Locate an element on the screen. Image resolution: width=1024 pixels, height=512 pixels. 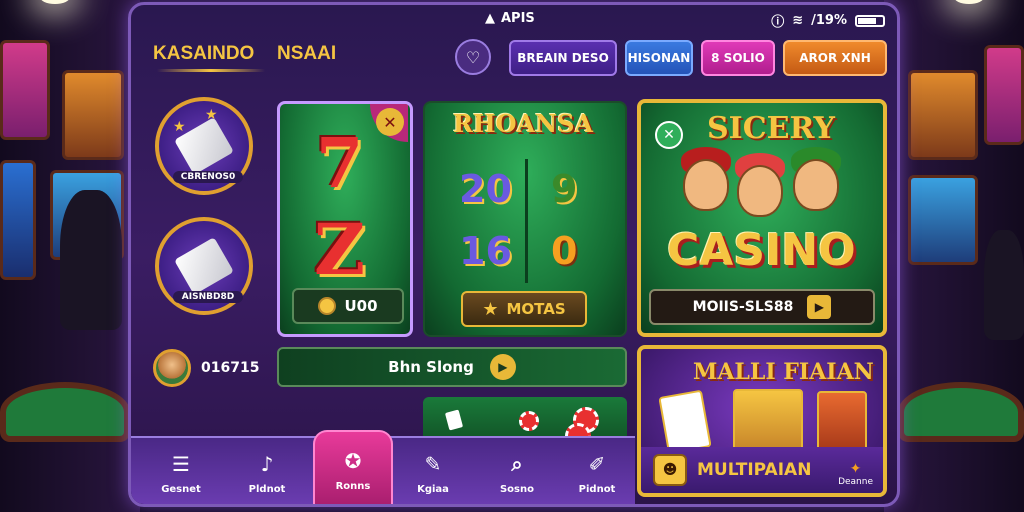
header-button-4: AROR XNH is located at coordinates (835, 58).